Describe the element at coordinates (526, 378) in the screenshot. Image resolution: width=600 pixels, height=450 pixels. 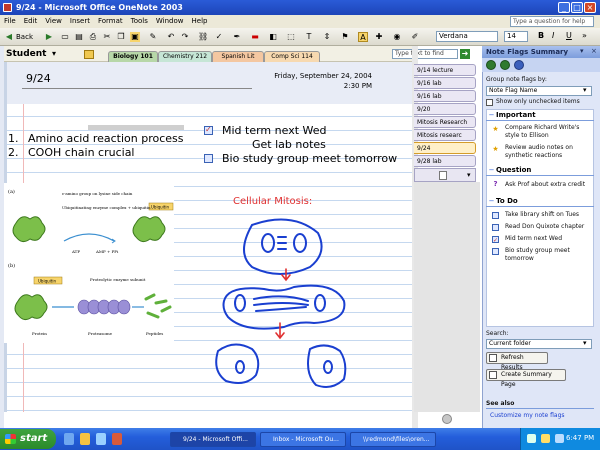
I see `create-summary-button: Create Summary Page` at that location.